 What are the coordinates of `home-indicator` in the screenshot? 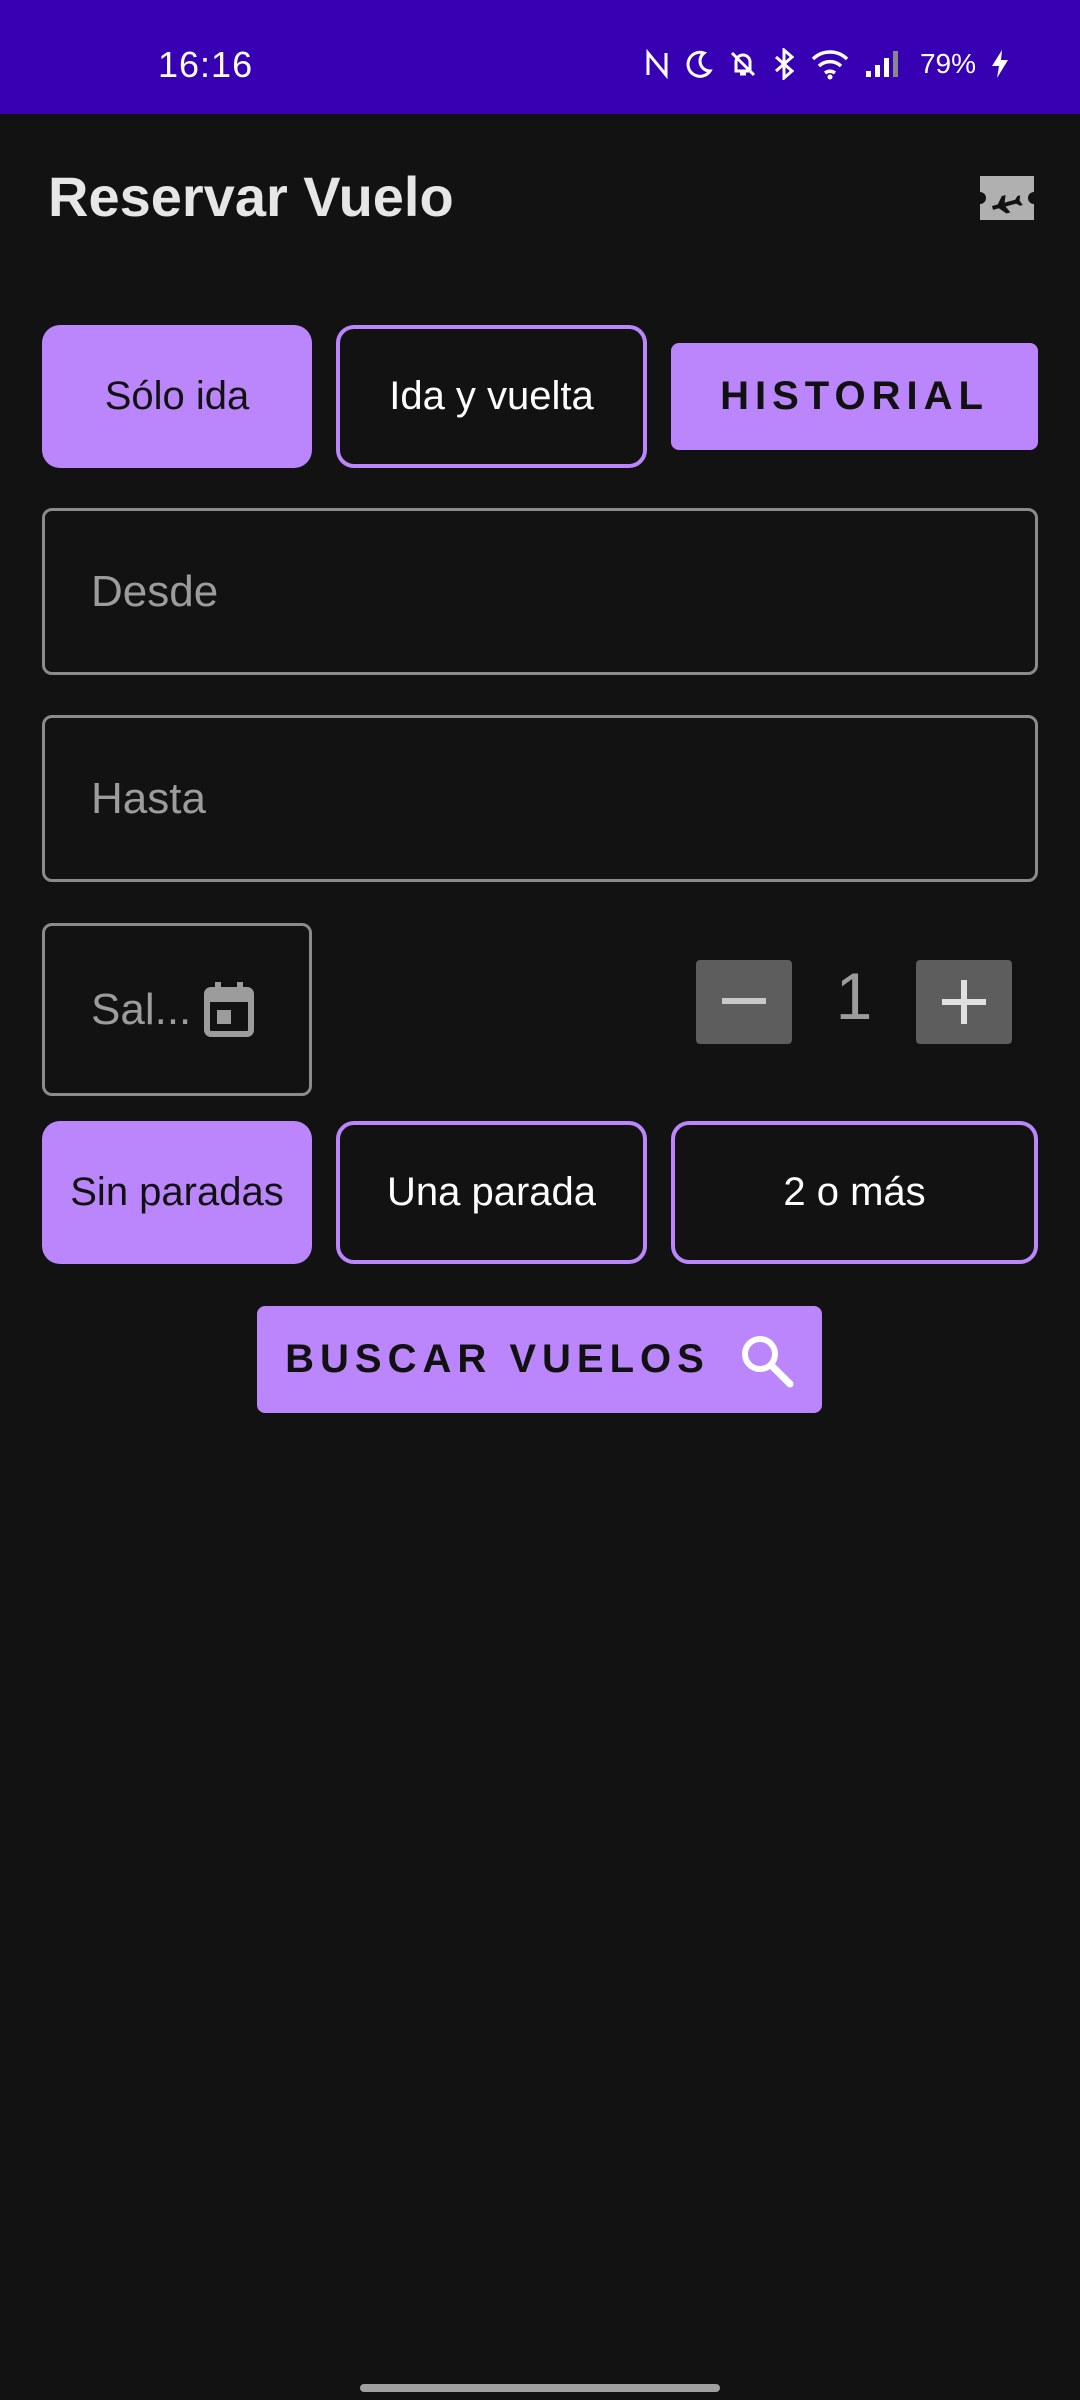 It's located at (540, 2388).